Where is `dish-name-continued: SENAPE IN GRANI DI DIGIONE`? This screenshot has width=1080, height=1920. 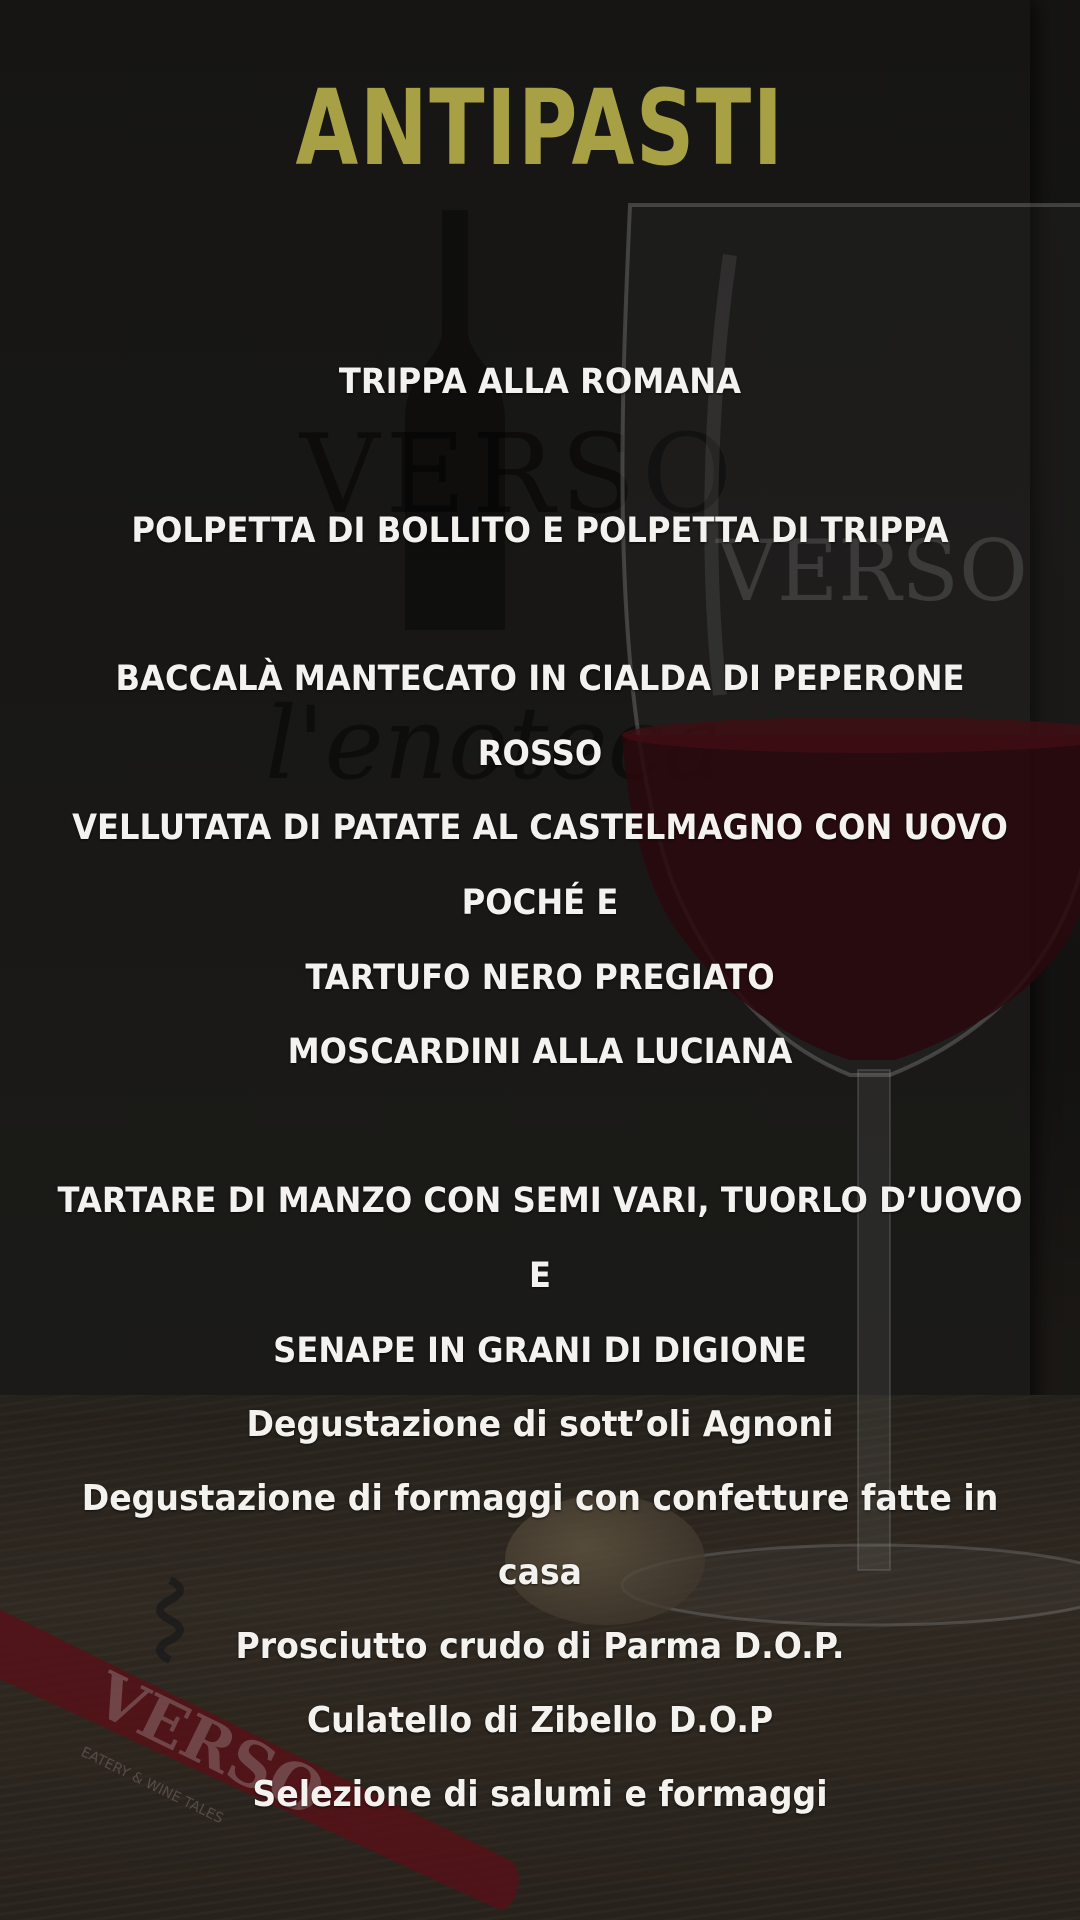 dish-name-continued: SENAPE IN GRANI DI DIGIONE is located at coordinates (540, 1351).